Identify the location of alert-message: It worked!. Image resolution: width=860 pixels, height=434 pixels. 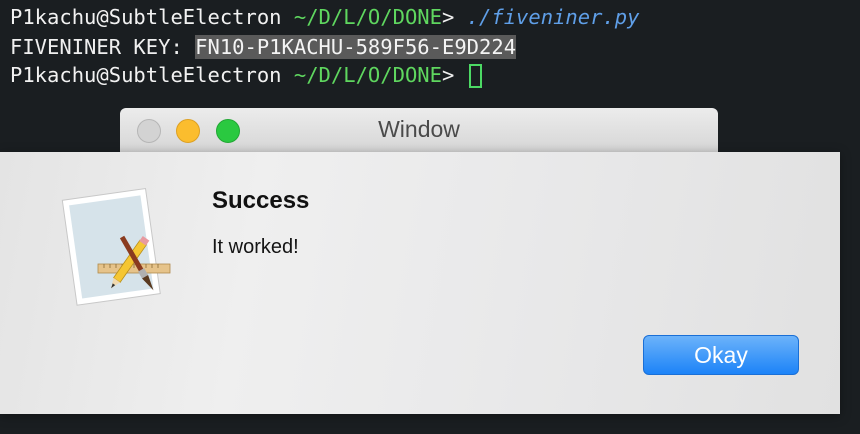
(255, 247).